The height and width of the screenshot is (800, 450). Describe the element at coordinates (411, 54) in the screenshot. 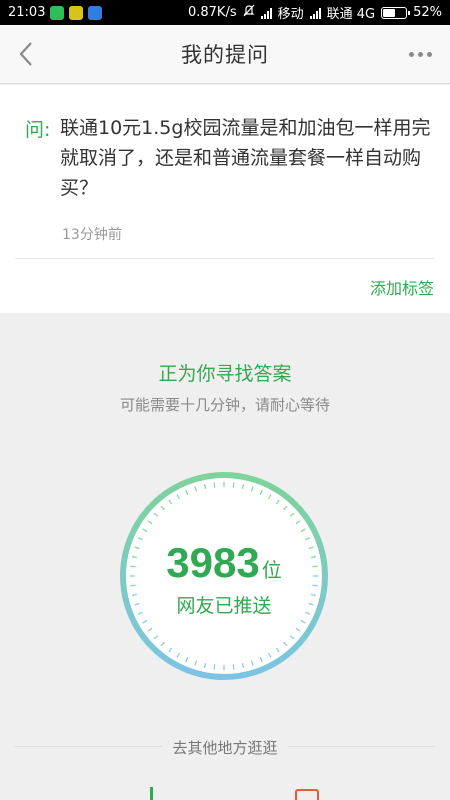

I see `more-dots-icon` at that location.